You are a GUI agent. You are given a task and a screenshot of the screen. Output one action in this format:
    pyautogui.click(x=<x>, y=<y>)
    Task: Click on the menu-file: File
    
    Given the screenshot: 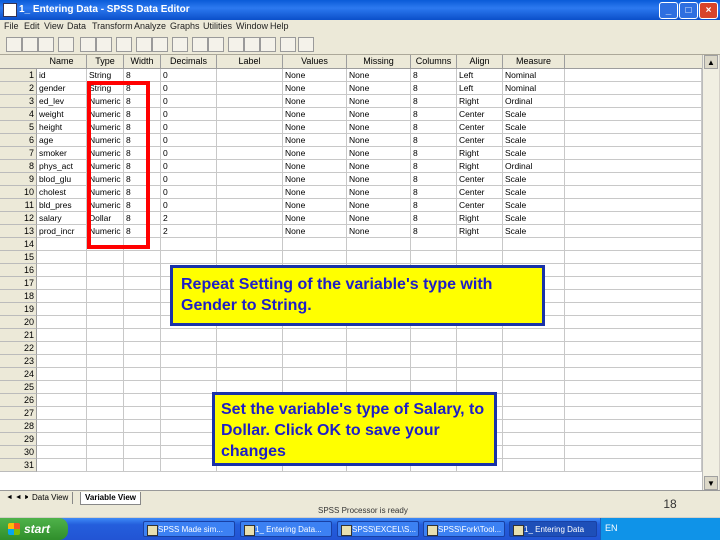 What is the action you would take?
    pyautogui.click(x=11, y=26)
    